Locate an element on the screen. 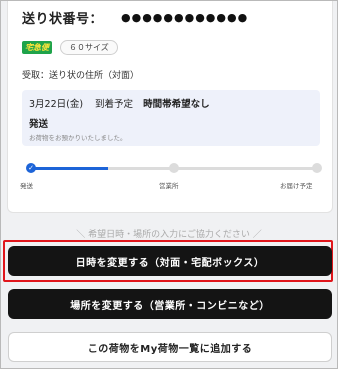  delivery-date-line: 3月22日(金) 到着予定 時間帯希望なし is located at coordinates (119, 103).